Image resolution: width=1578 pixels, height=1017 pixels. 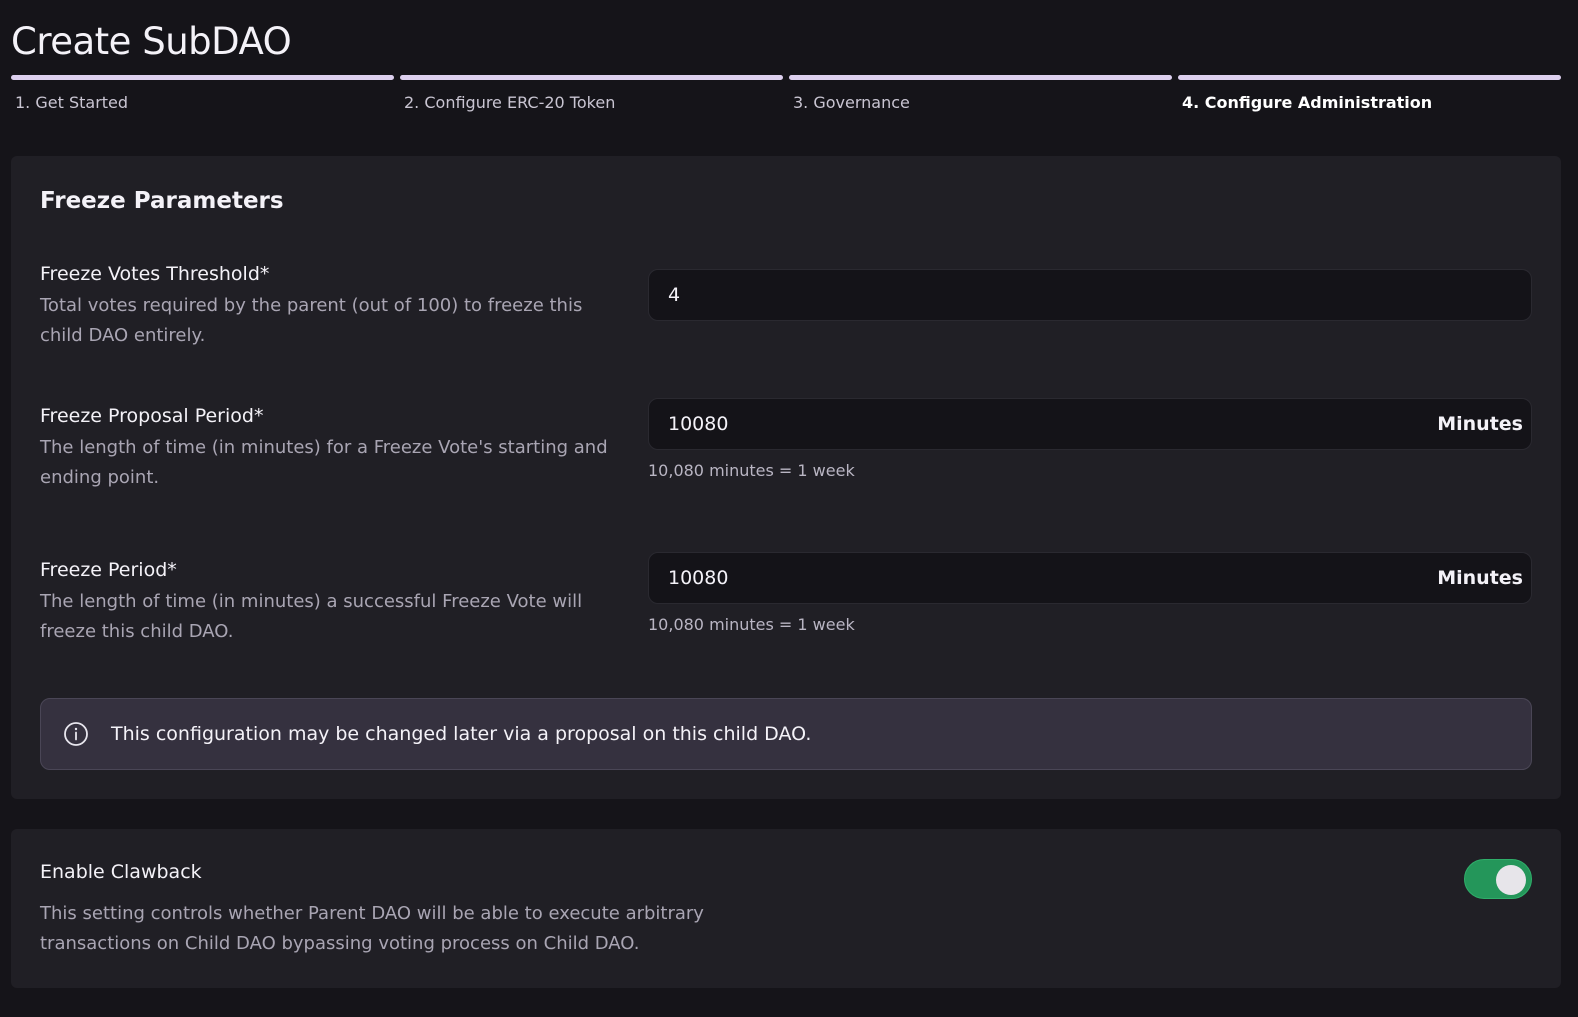 I want to click on step-configure-administration: 4. Configure Administration, so click(x=1369, y=93).